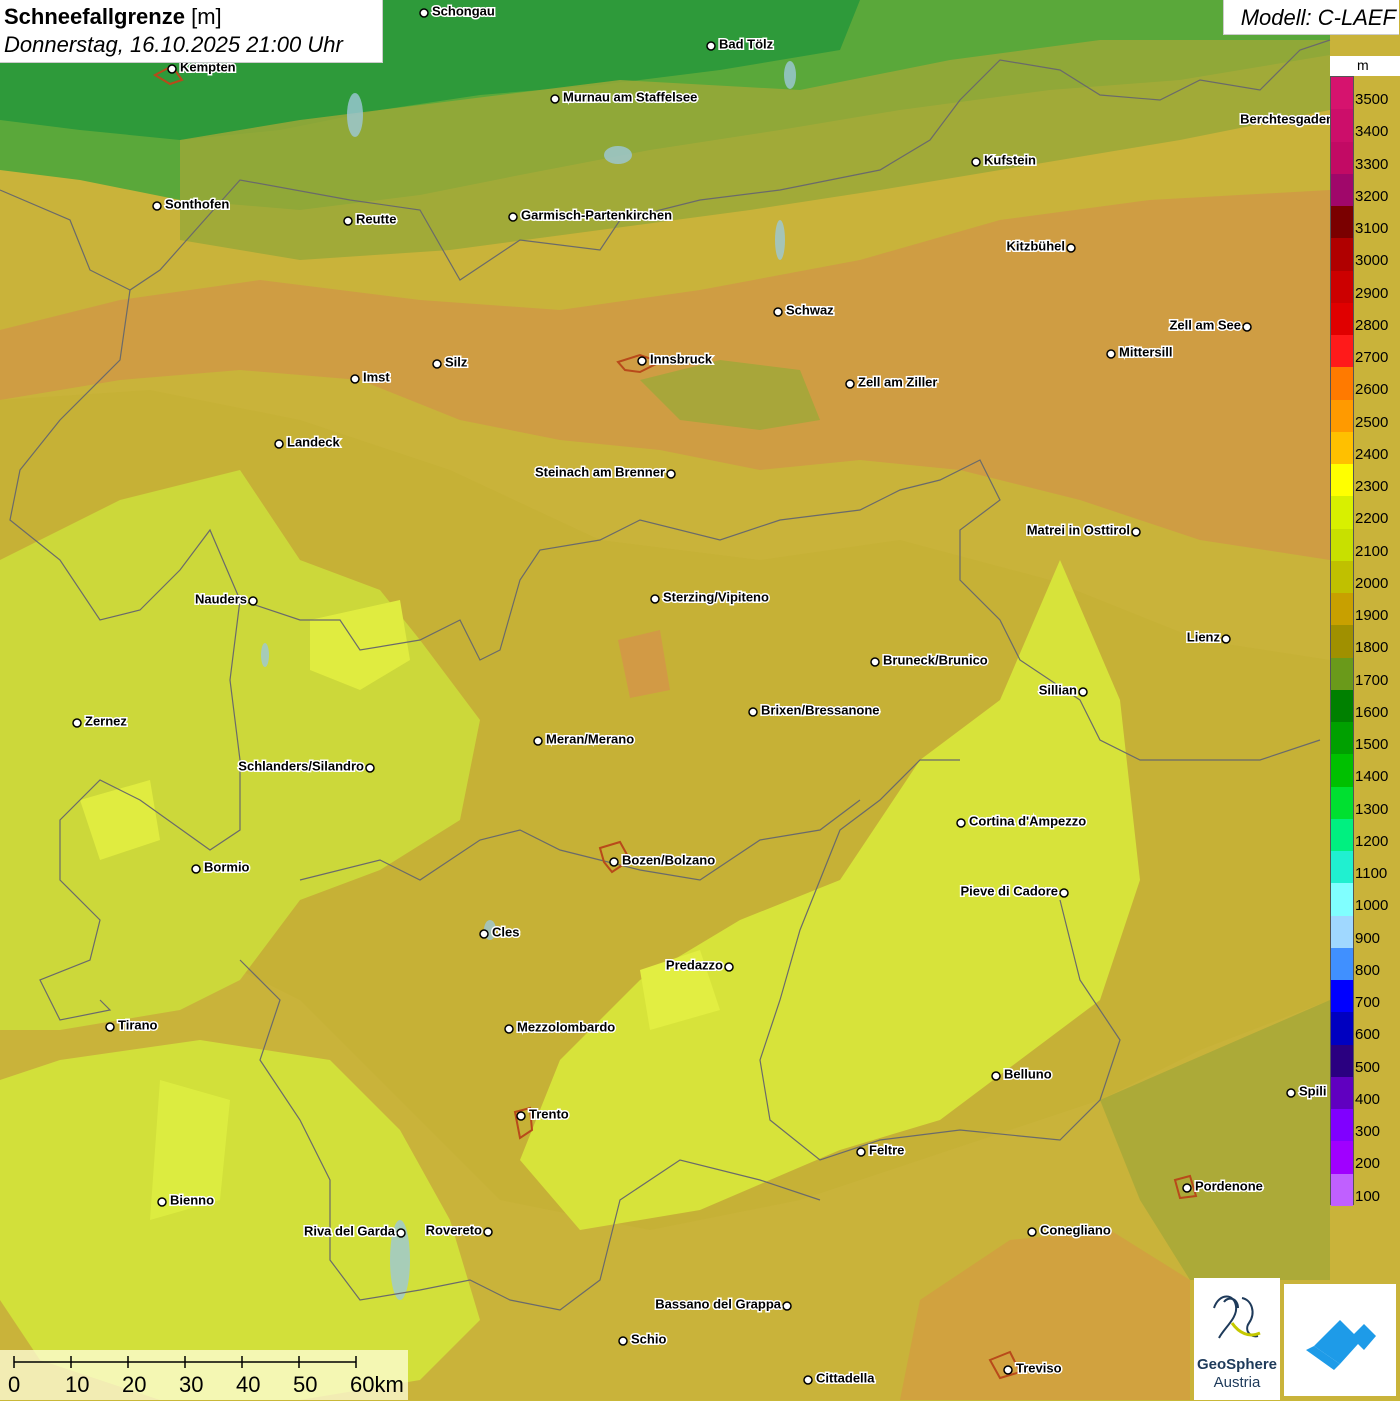 The image size is (1400, 1401). I want to click on legend-label: 2000, so click(1372, 583).